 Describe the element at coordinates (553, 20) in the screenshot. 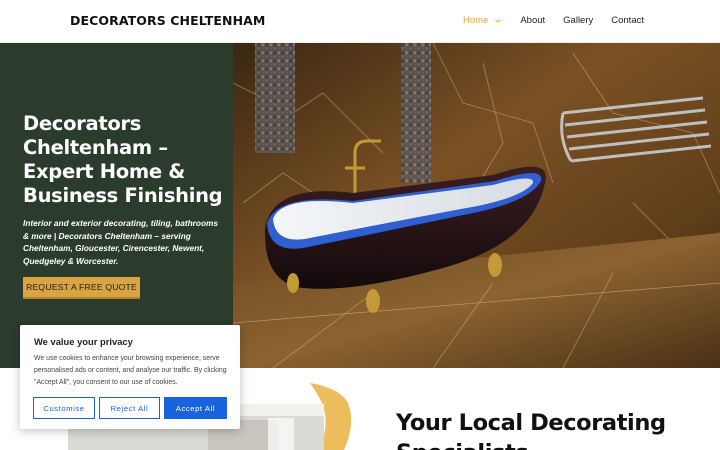

I see `main-nav: Home About Gallery Contact` at that location.